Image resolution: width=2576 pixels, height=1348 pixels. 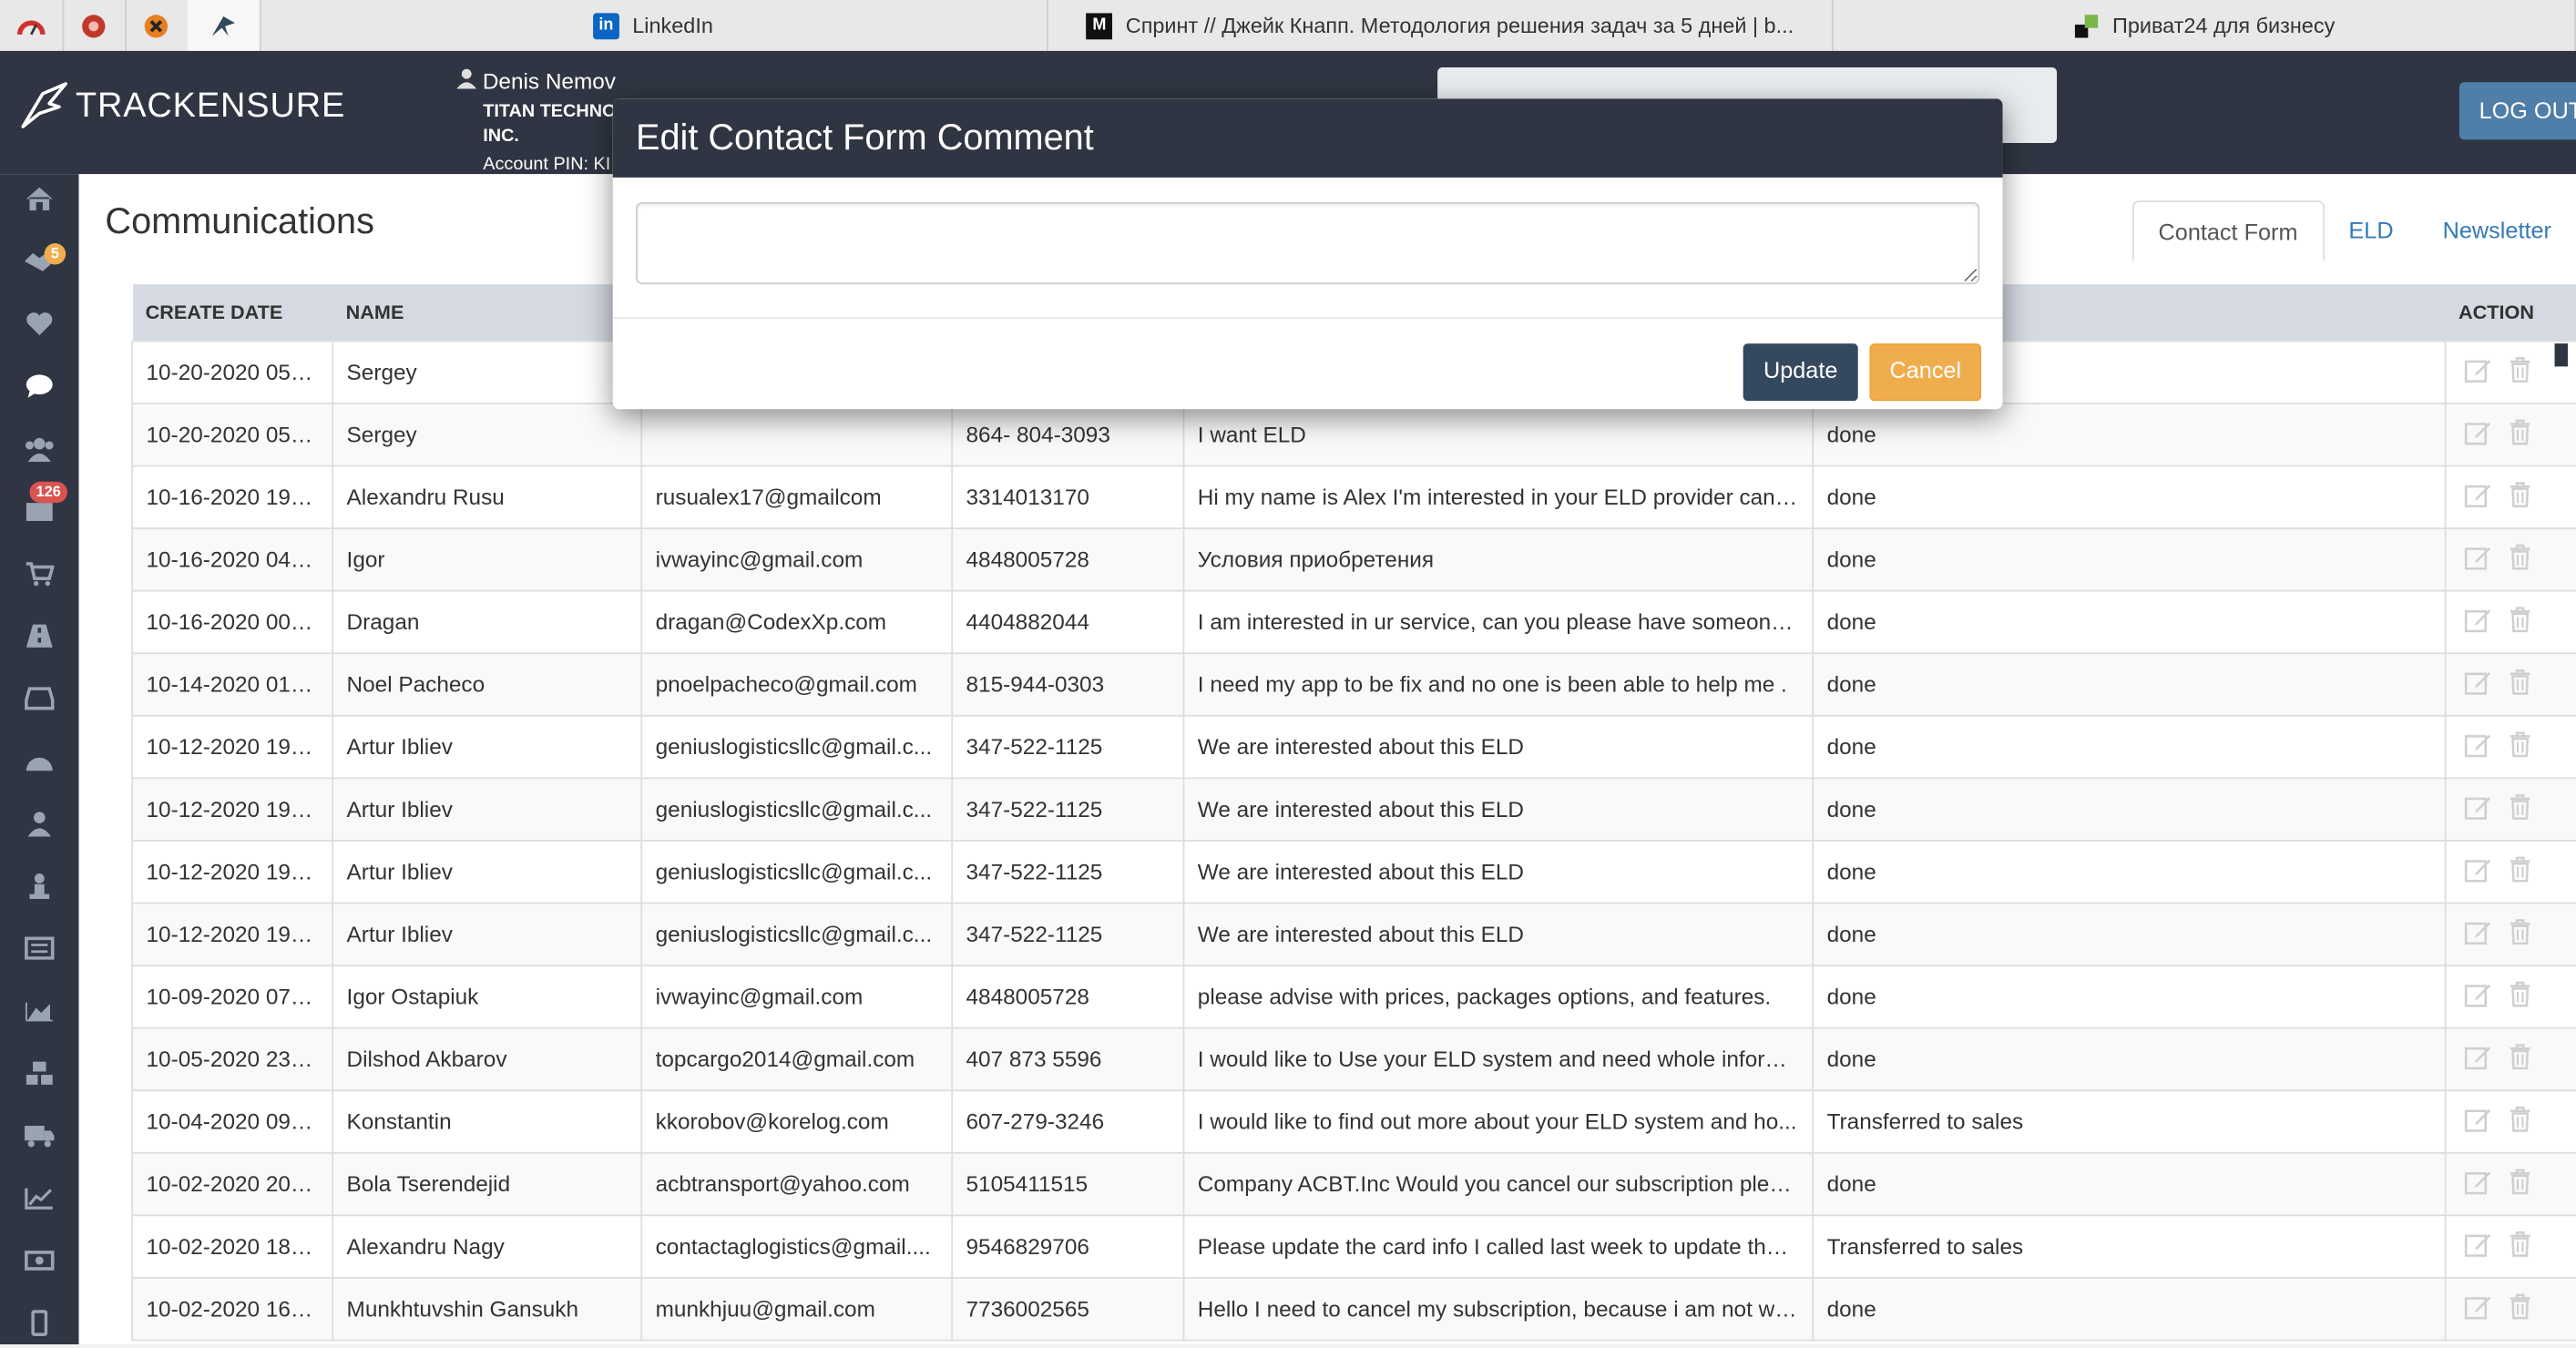 I want to click on inbox-icon, so click(x=39, y=512).